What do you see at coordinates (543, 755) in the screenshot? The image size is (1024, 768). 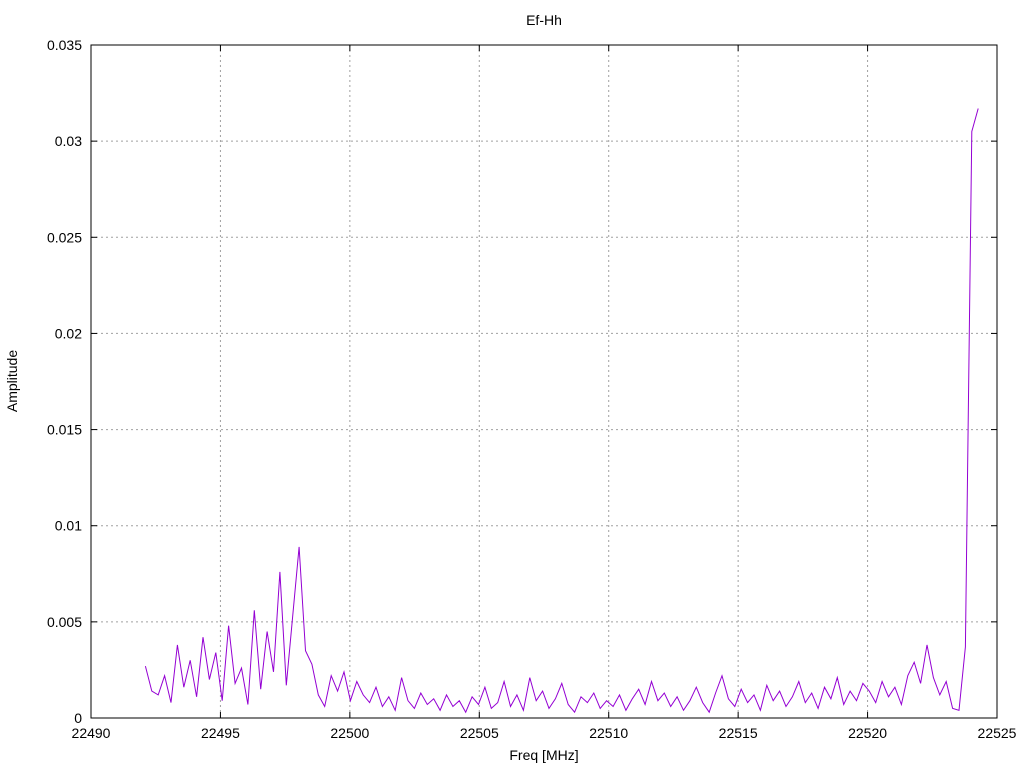 I see `x-axis-label: Freq [MHz]` at bounding box center [543, 755].